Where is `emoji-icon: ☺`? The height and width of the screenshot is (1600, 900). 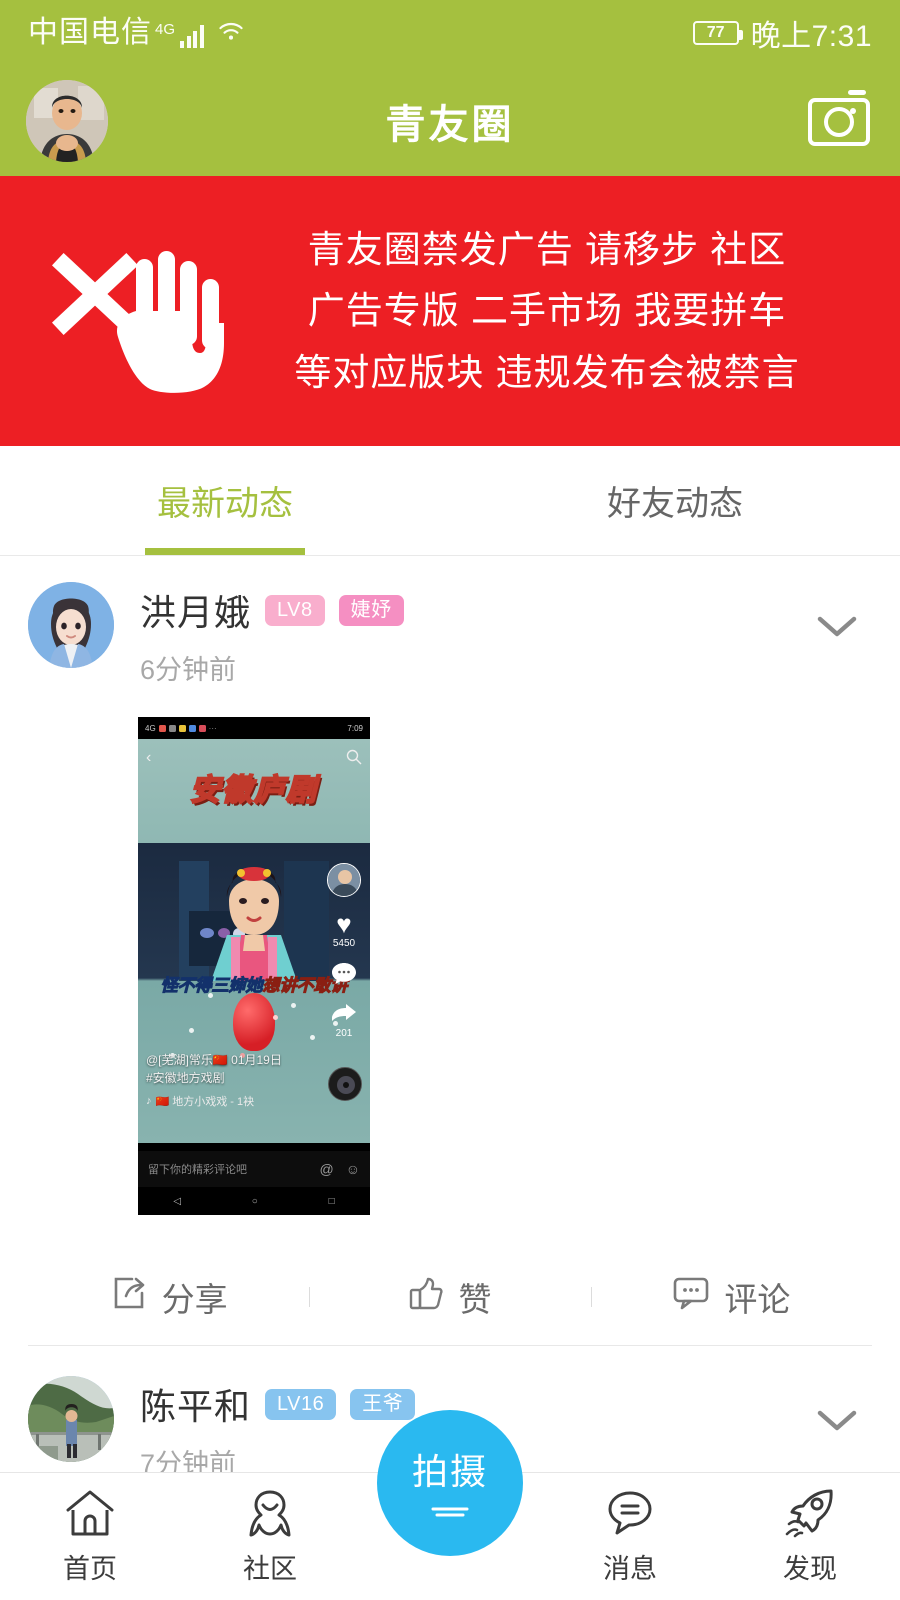 emoji-icon: ☺ is located at coordinates (353, 1169).